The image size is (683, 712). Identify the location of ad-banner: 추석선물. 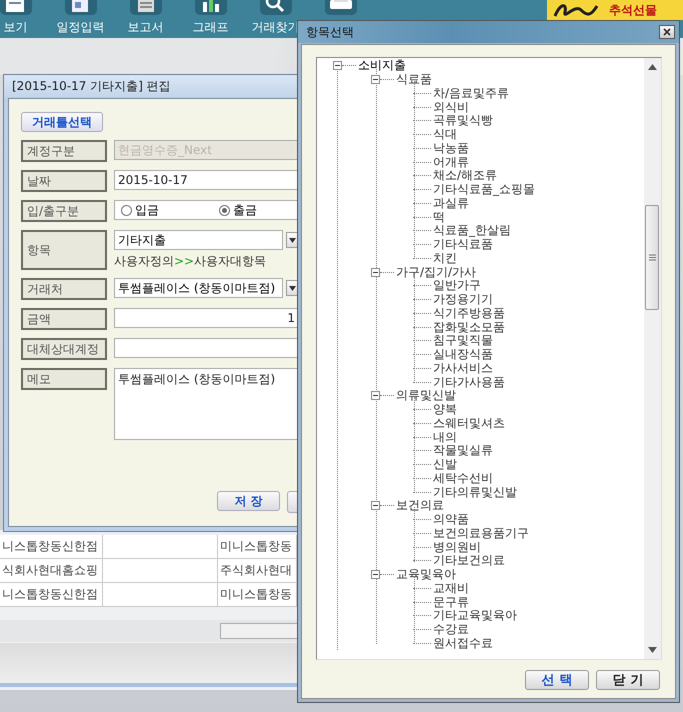
(615, 10).